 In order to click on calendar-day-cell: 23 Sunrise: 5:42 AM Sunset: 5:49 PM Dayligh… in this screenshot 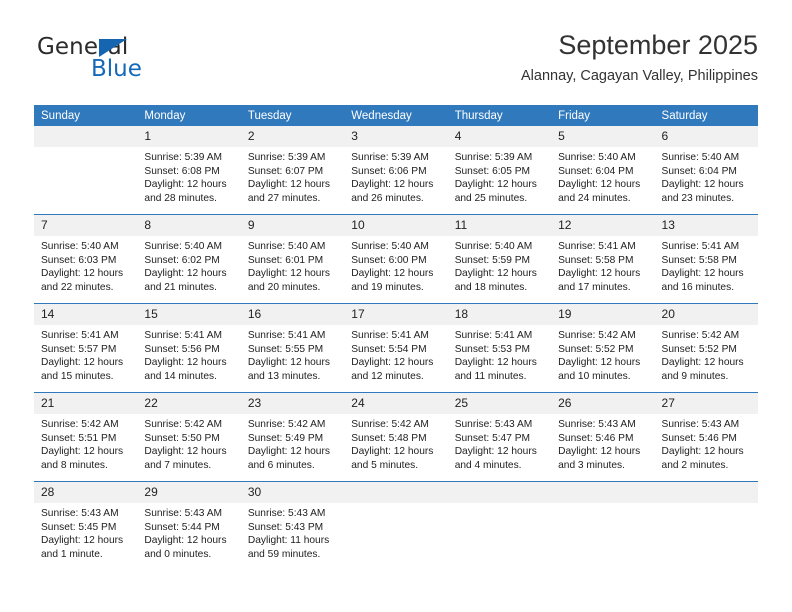, I will do `click(292, 437)`.